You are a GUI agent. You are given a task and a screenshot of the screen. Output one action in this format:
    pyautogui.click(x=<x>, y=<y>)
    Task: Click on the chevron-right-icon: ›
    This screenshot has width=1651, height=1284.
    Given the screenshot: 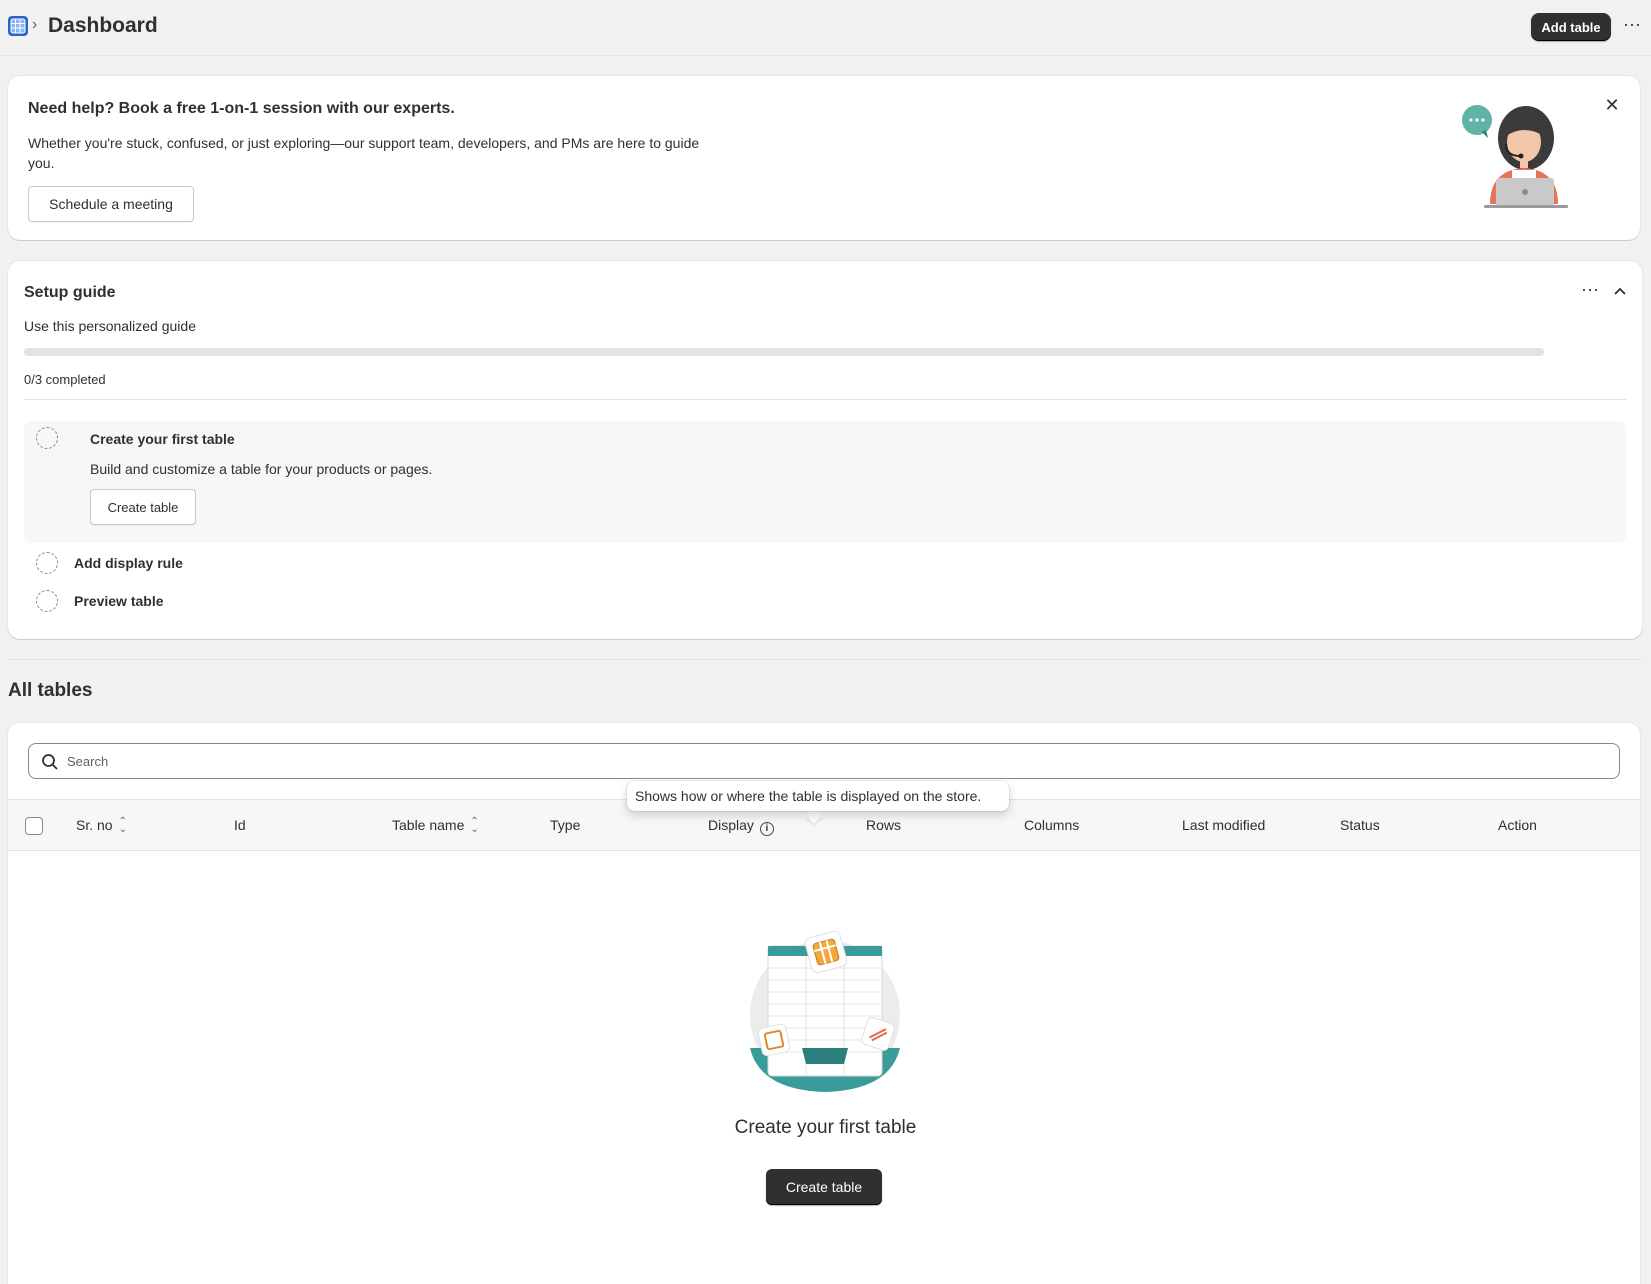 What is the action you would take?
    pyautogui.click(x=35, y=24)
    